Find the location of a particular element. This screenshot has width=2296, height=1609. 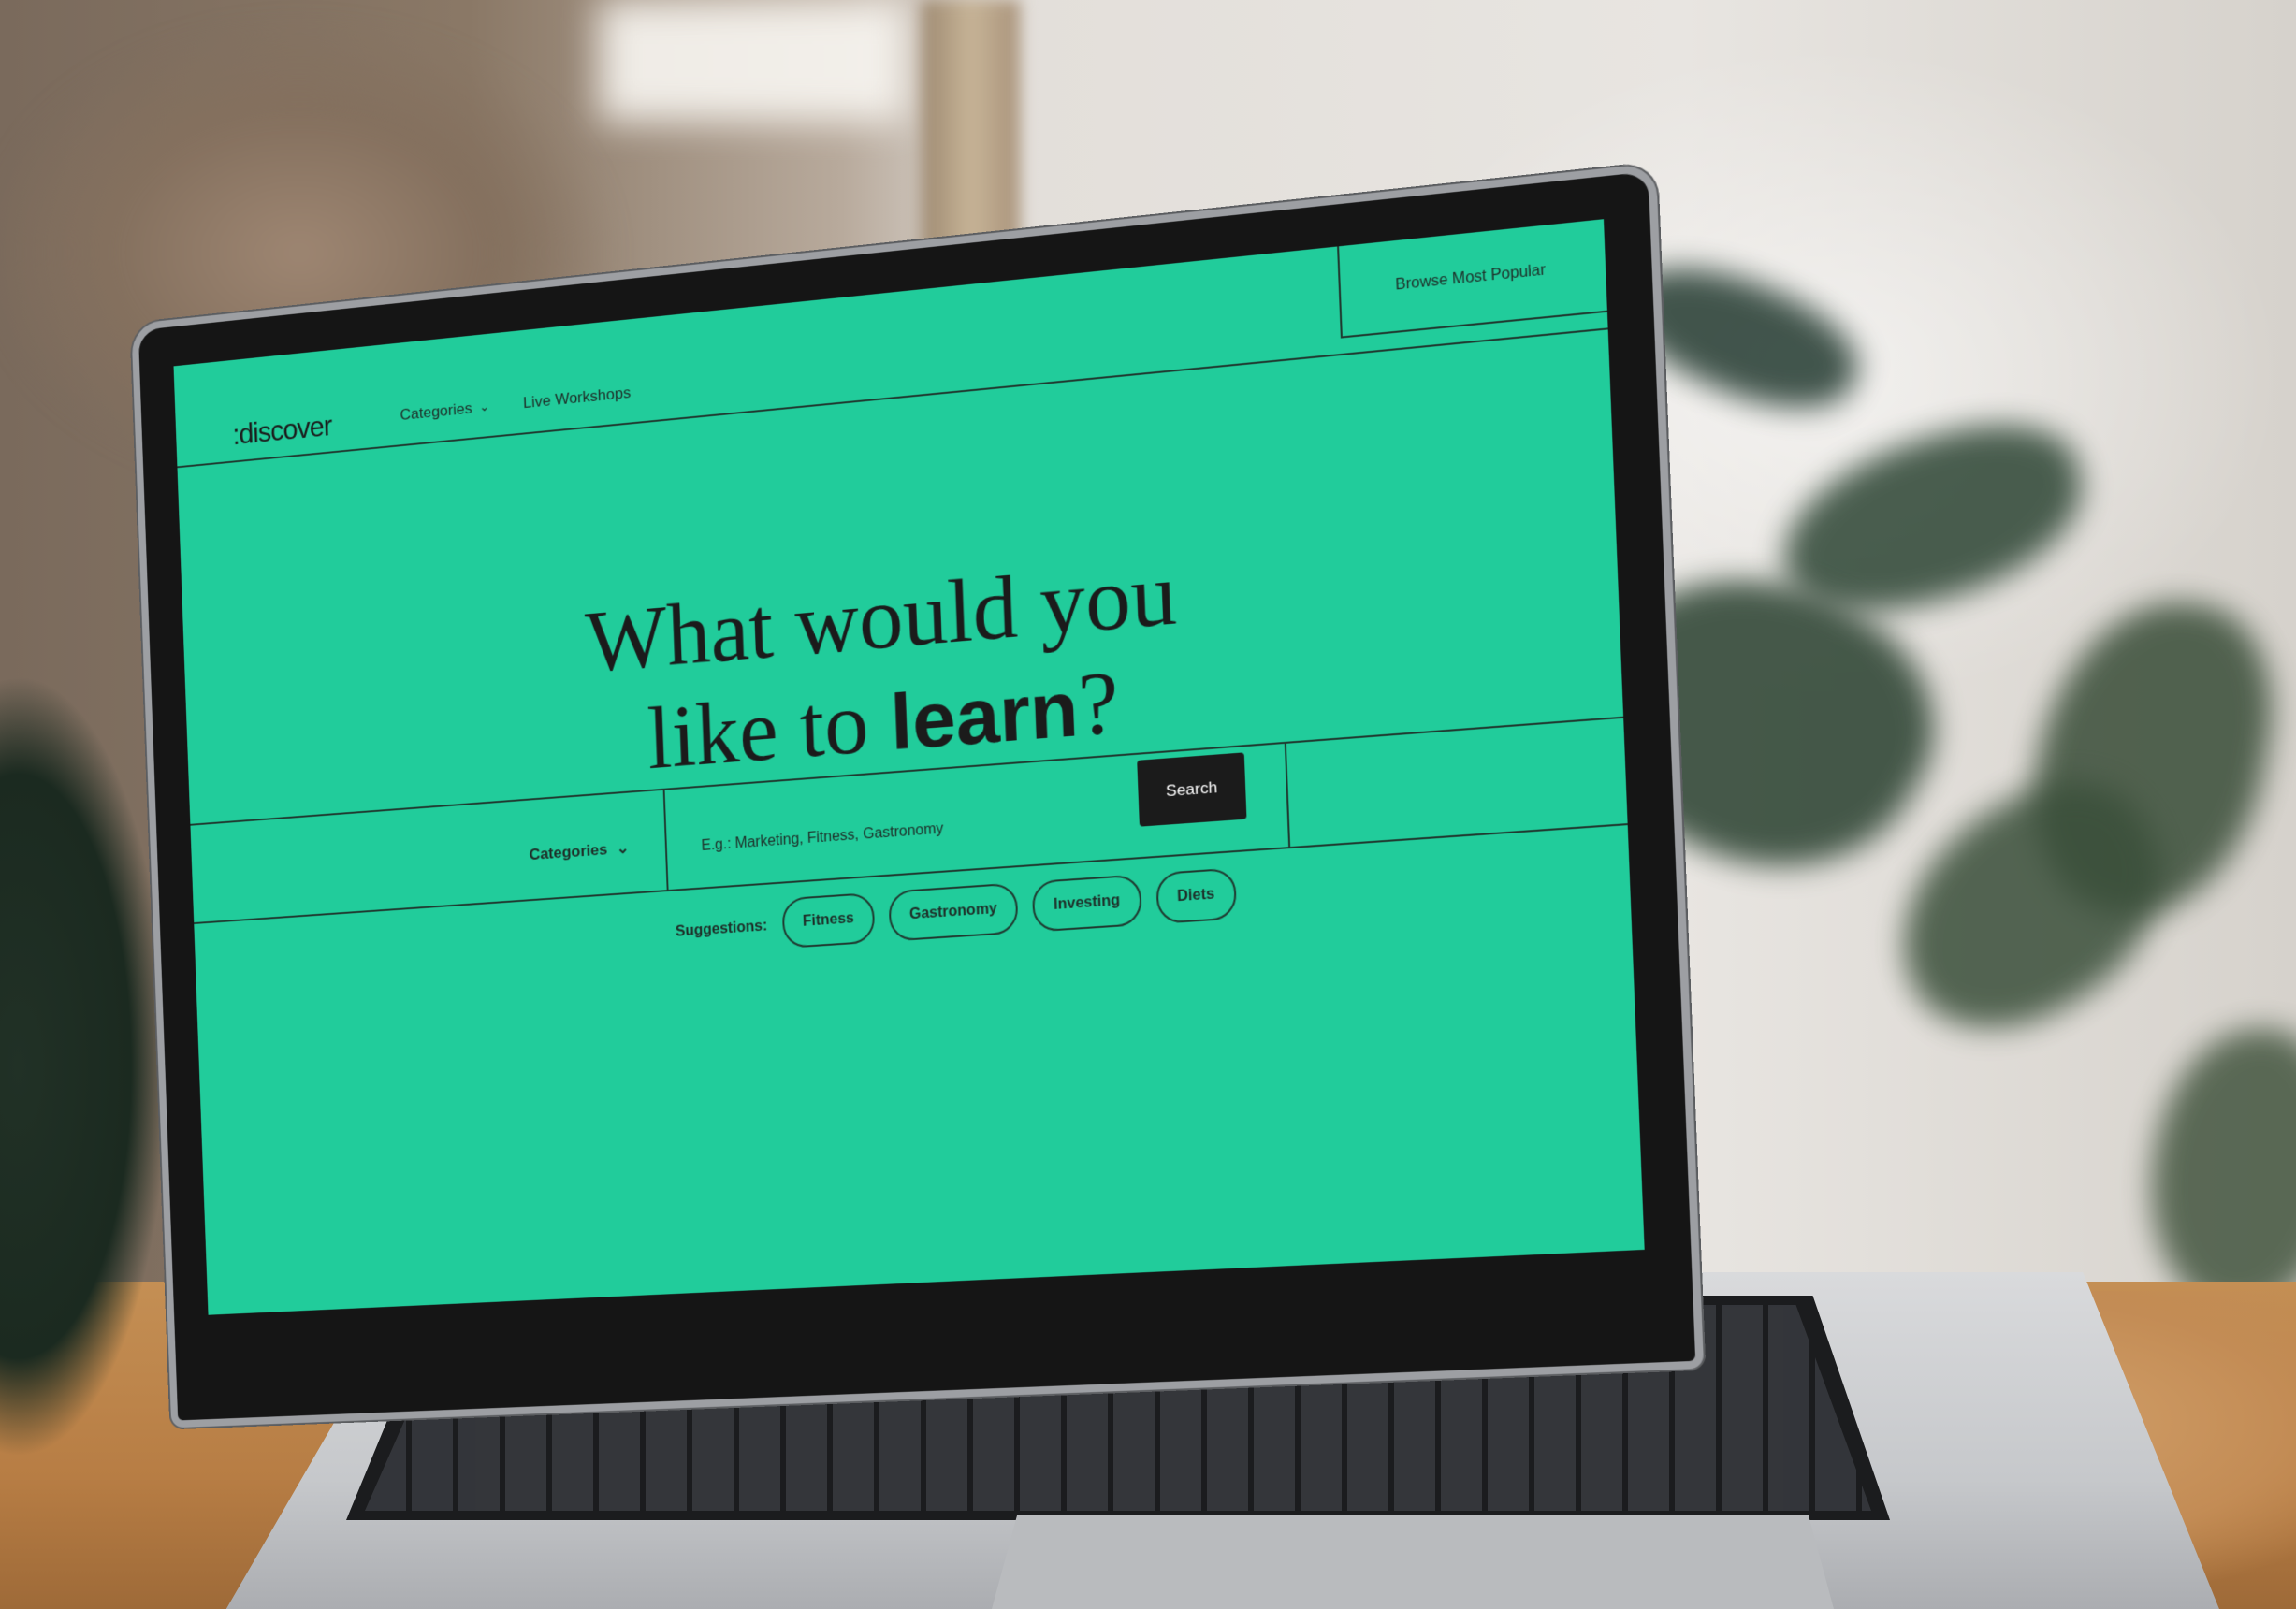

nav-categories-label: Categories is located at coordinates (436, 411).